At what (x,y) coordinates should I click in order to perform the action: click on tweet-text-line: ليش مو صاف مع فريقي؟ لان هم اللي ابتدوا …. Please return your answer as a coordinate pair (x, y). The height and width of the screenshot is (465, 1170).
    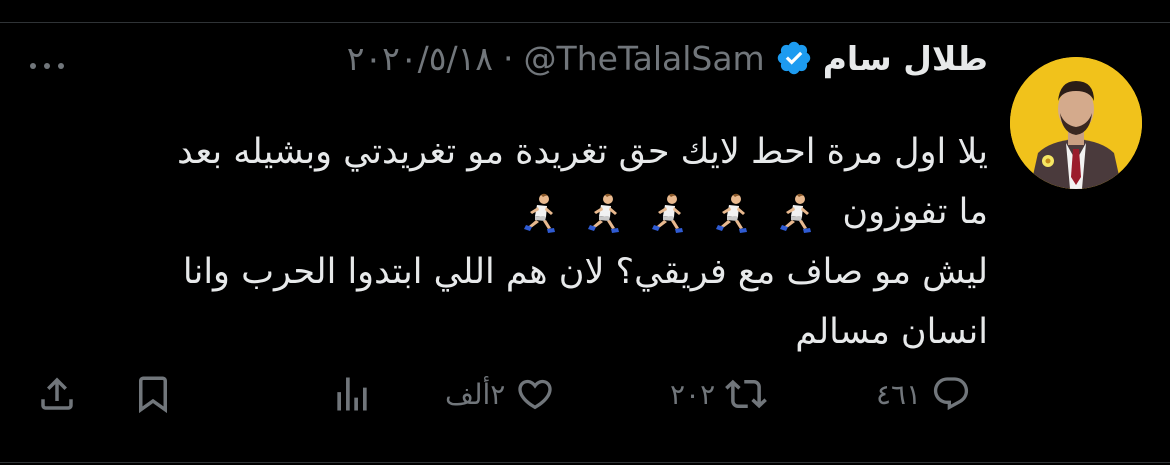
    Looking at the image, I should click on (585, 272).